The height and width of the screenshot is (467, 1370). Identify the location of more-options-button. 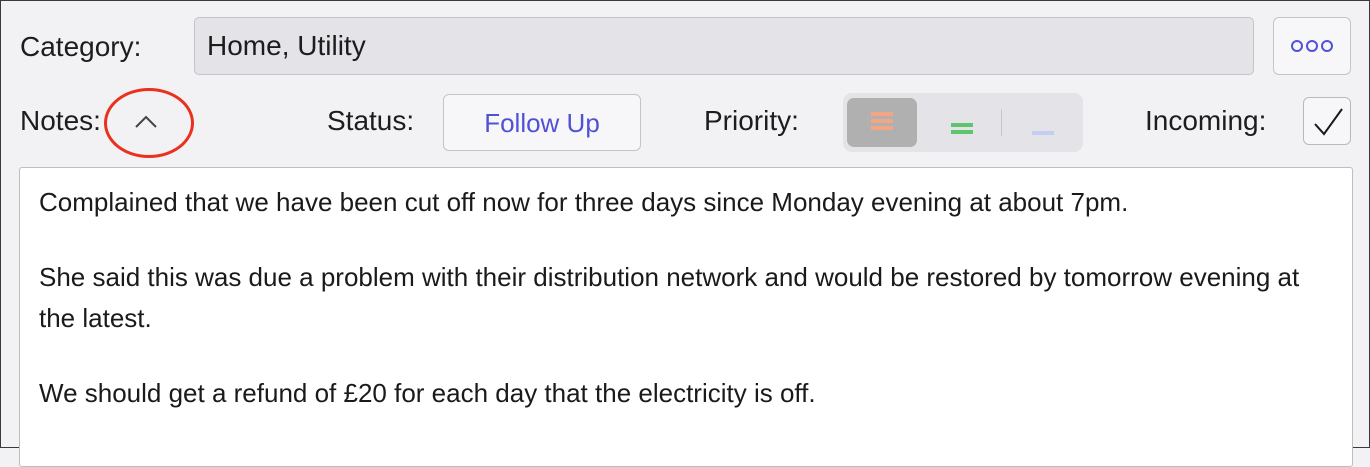
(1312, 46).